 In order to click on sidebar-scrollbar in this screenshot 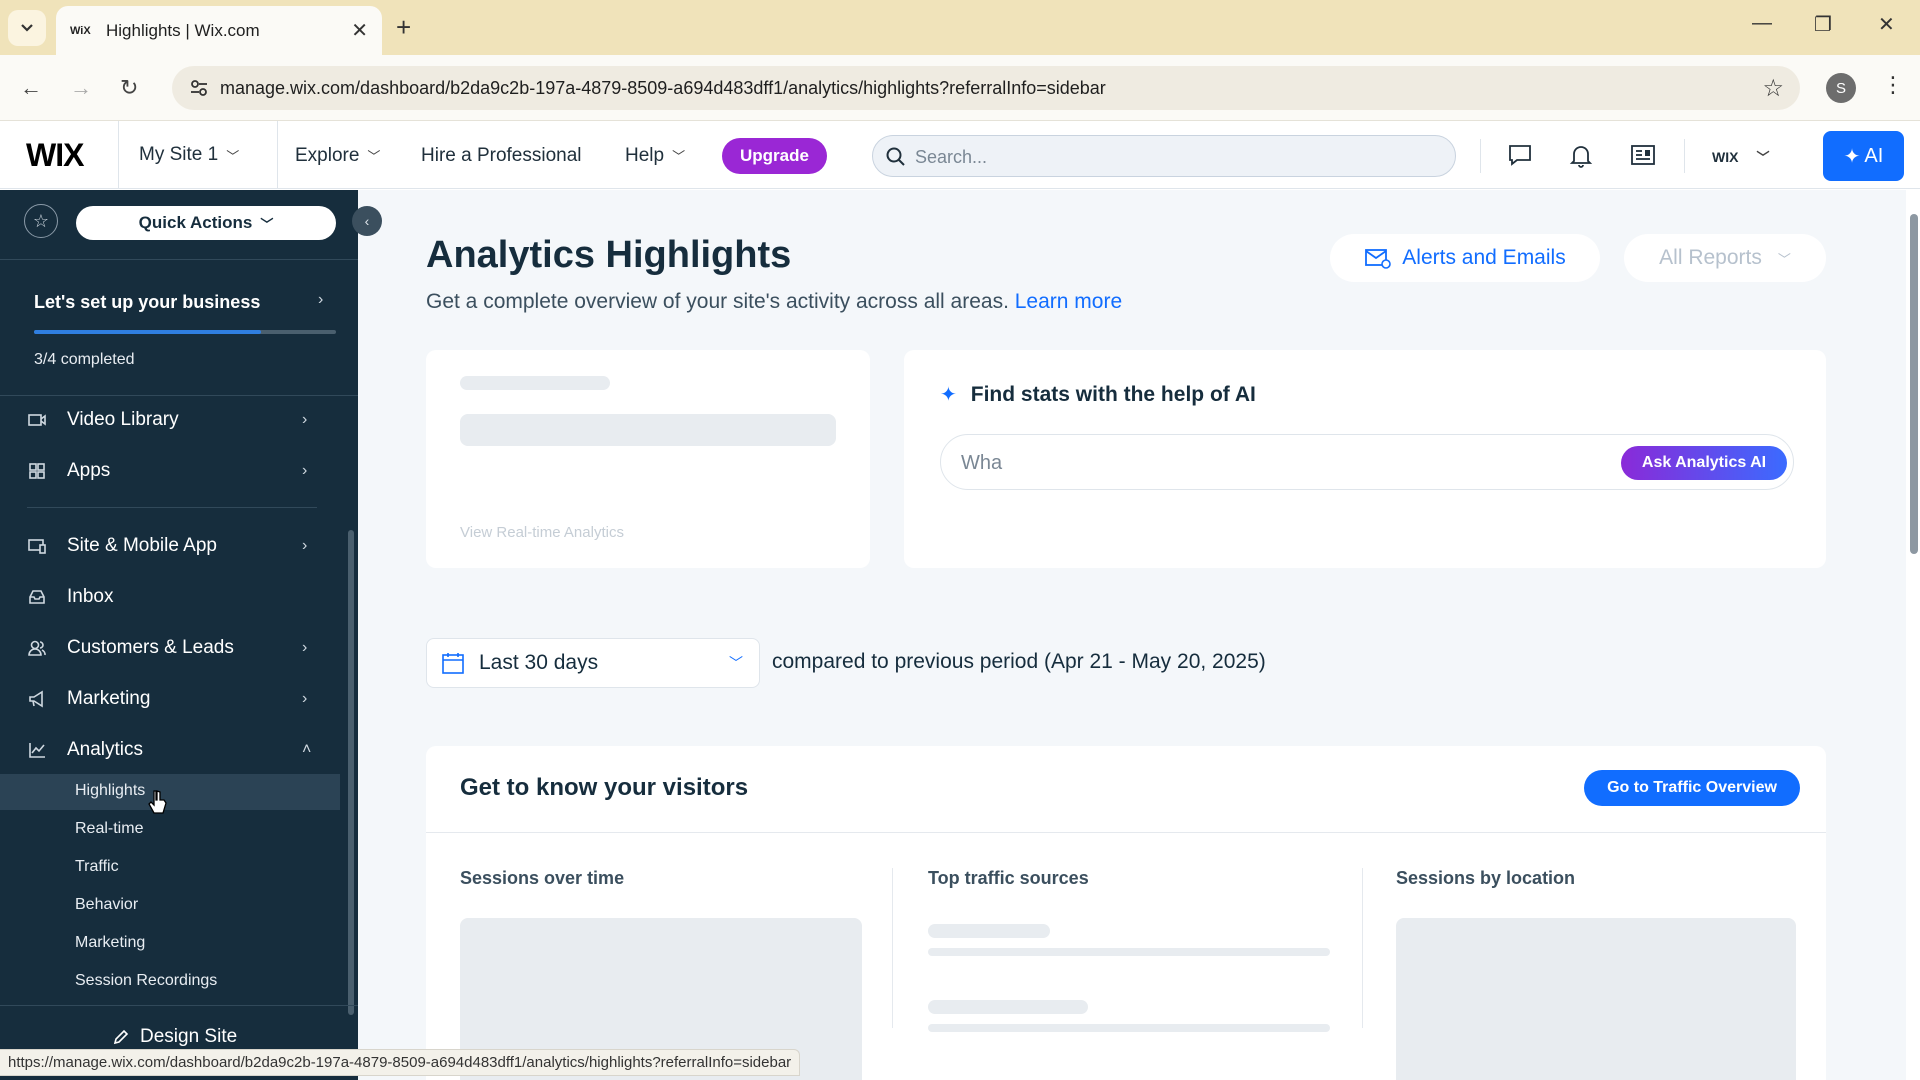, I will do `click(351, 772)`.